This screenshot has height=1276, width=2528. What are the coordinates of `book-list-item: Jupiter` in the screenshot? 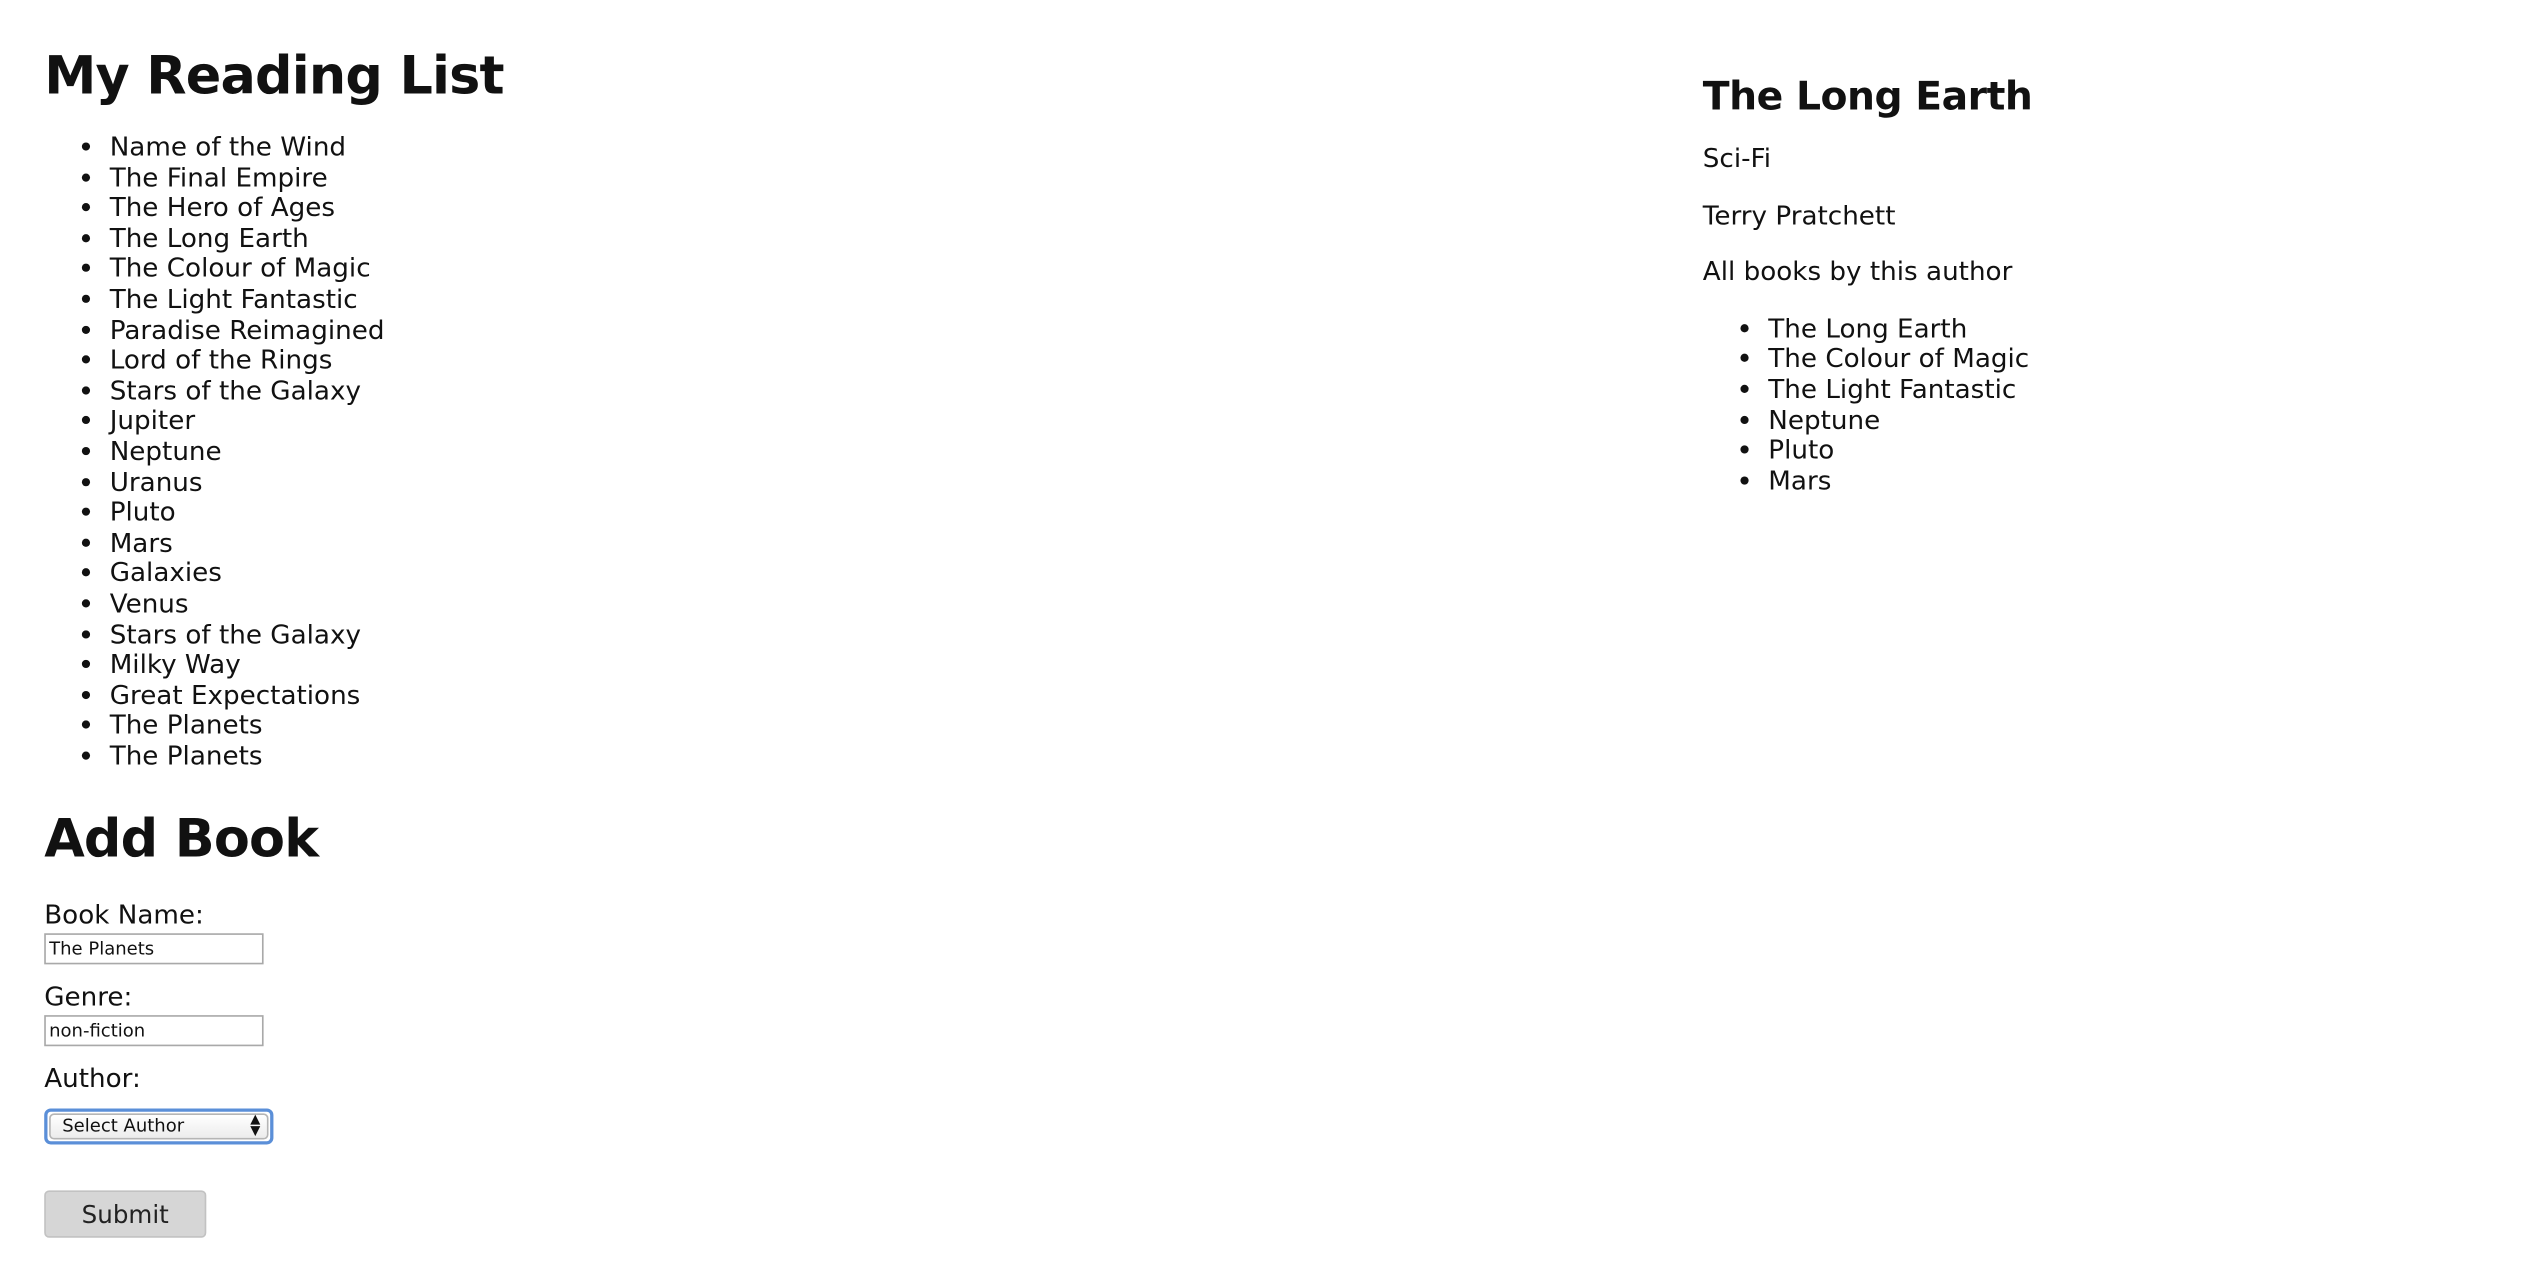 It's located at (568, 421).